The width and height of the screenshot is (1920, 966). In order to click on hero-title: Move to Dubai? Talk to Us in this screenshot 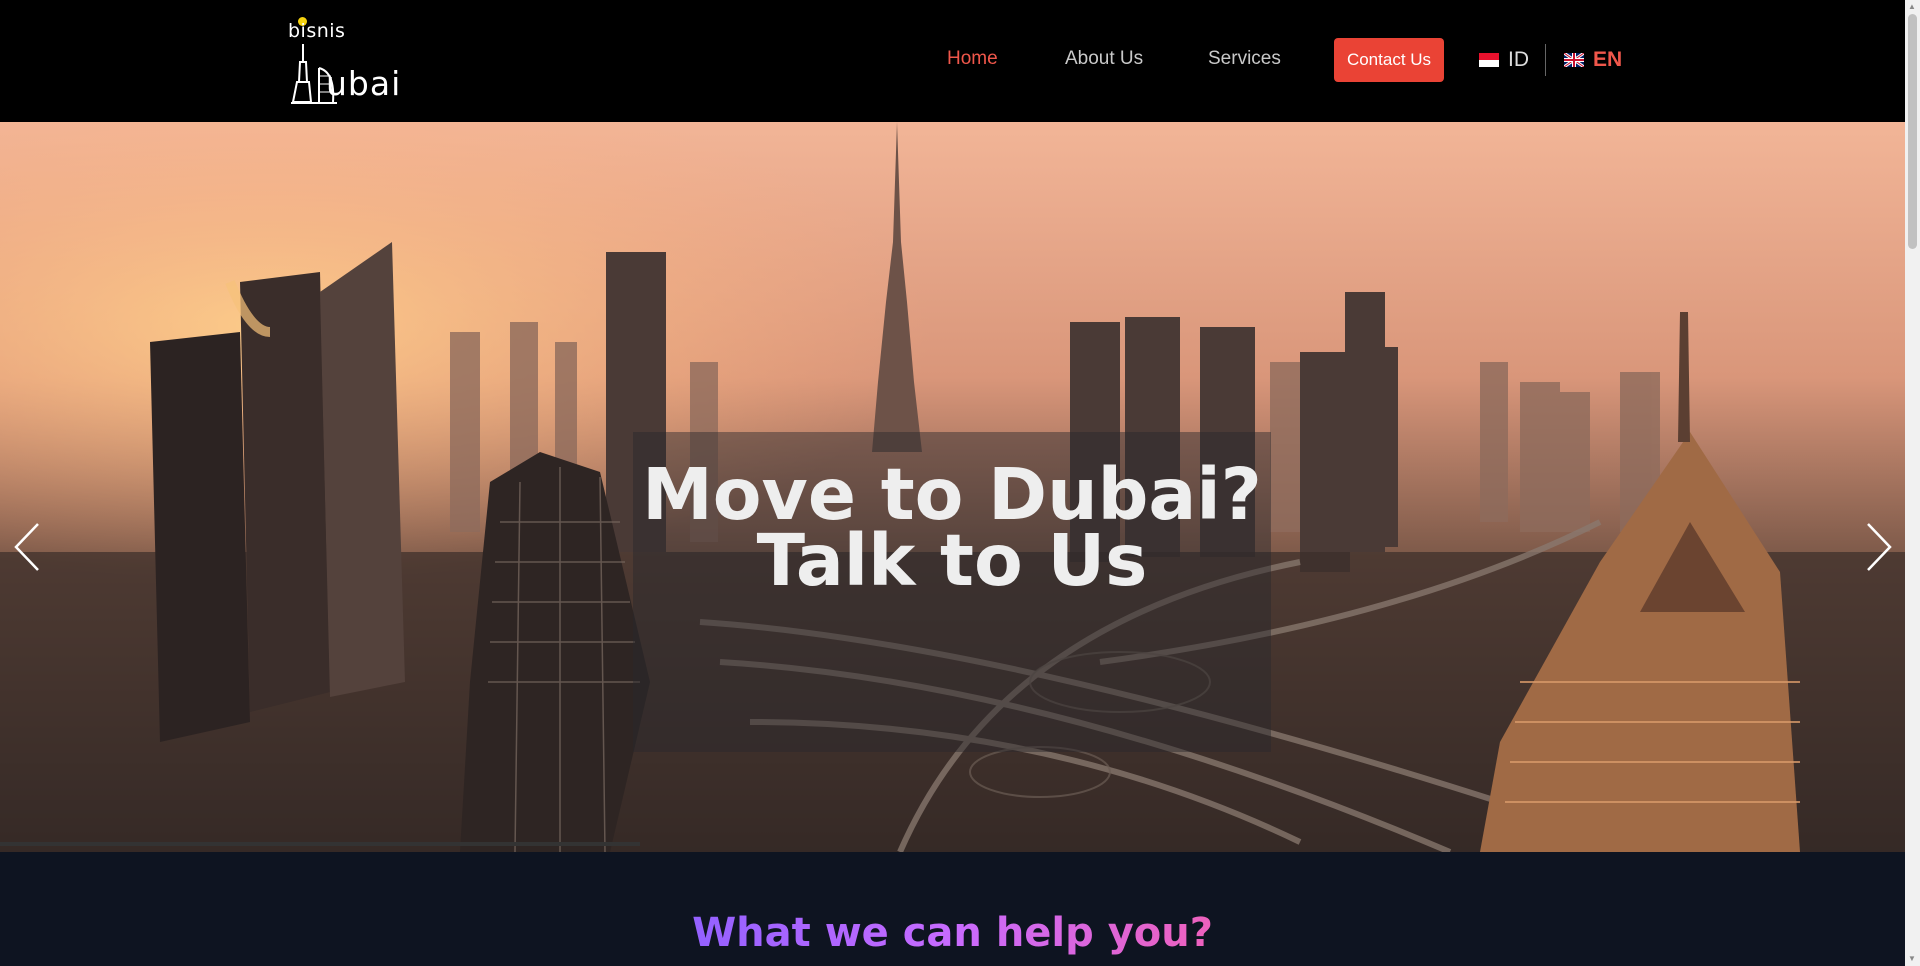, I will do `click(952, 527)`.